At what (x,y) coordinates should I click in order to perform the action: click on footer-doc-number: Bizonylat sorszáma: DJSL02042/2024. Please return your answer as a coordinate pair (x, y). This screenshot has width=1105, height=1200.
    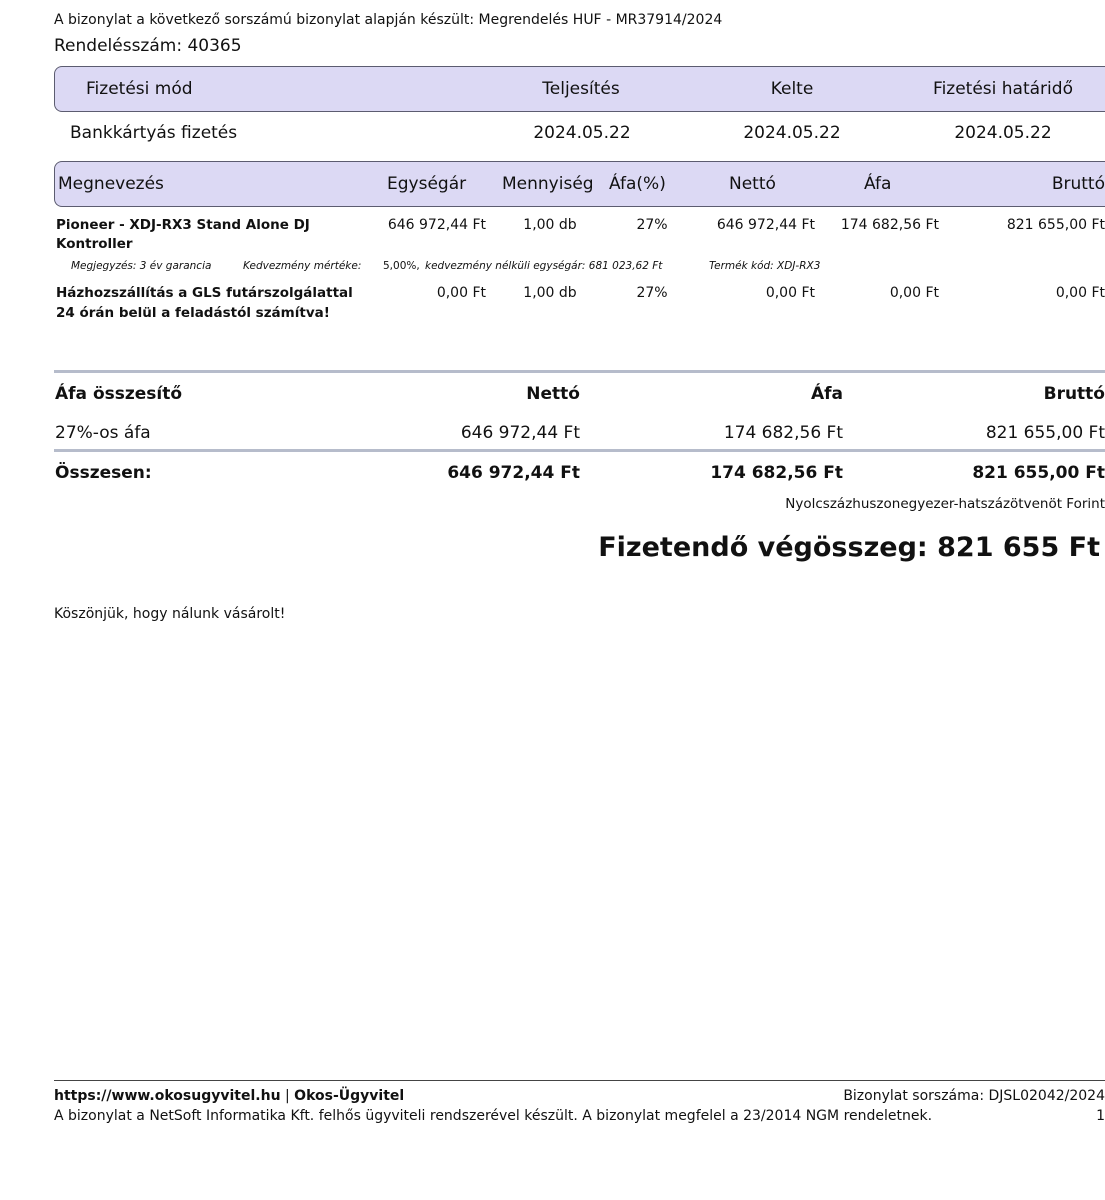
    Looking at the image, I should click on (974, 1096).